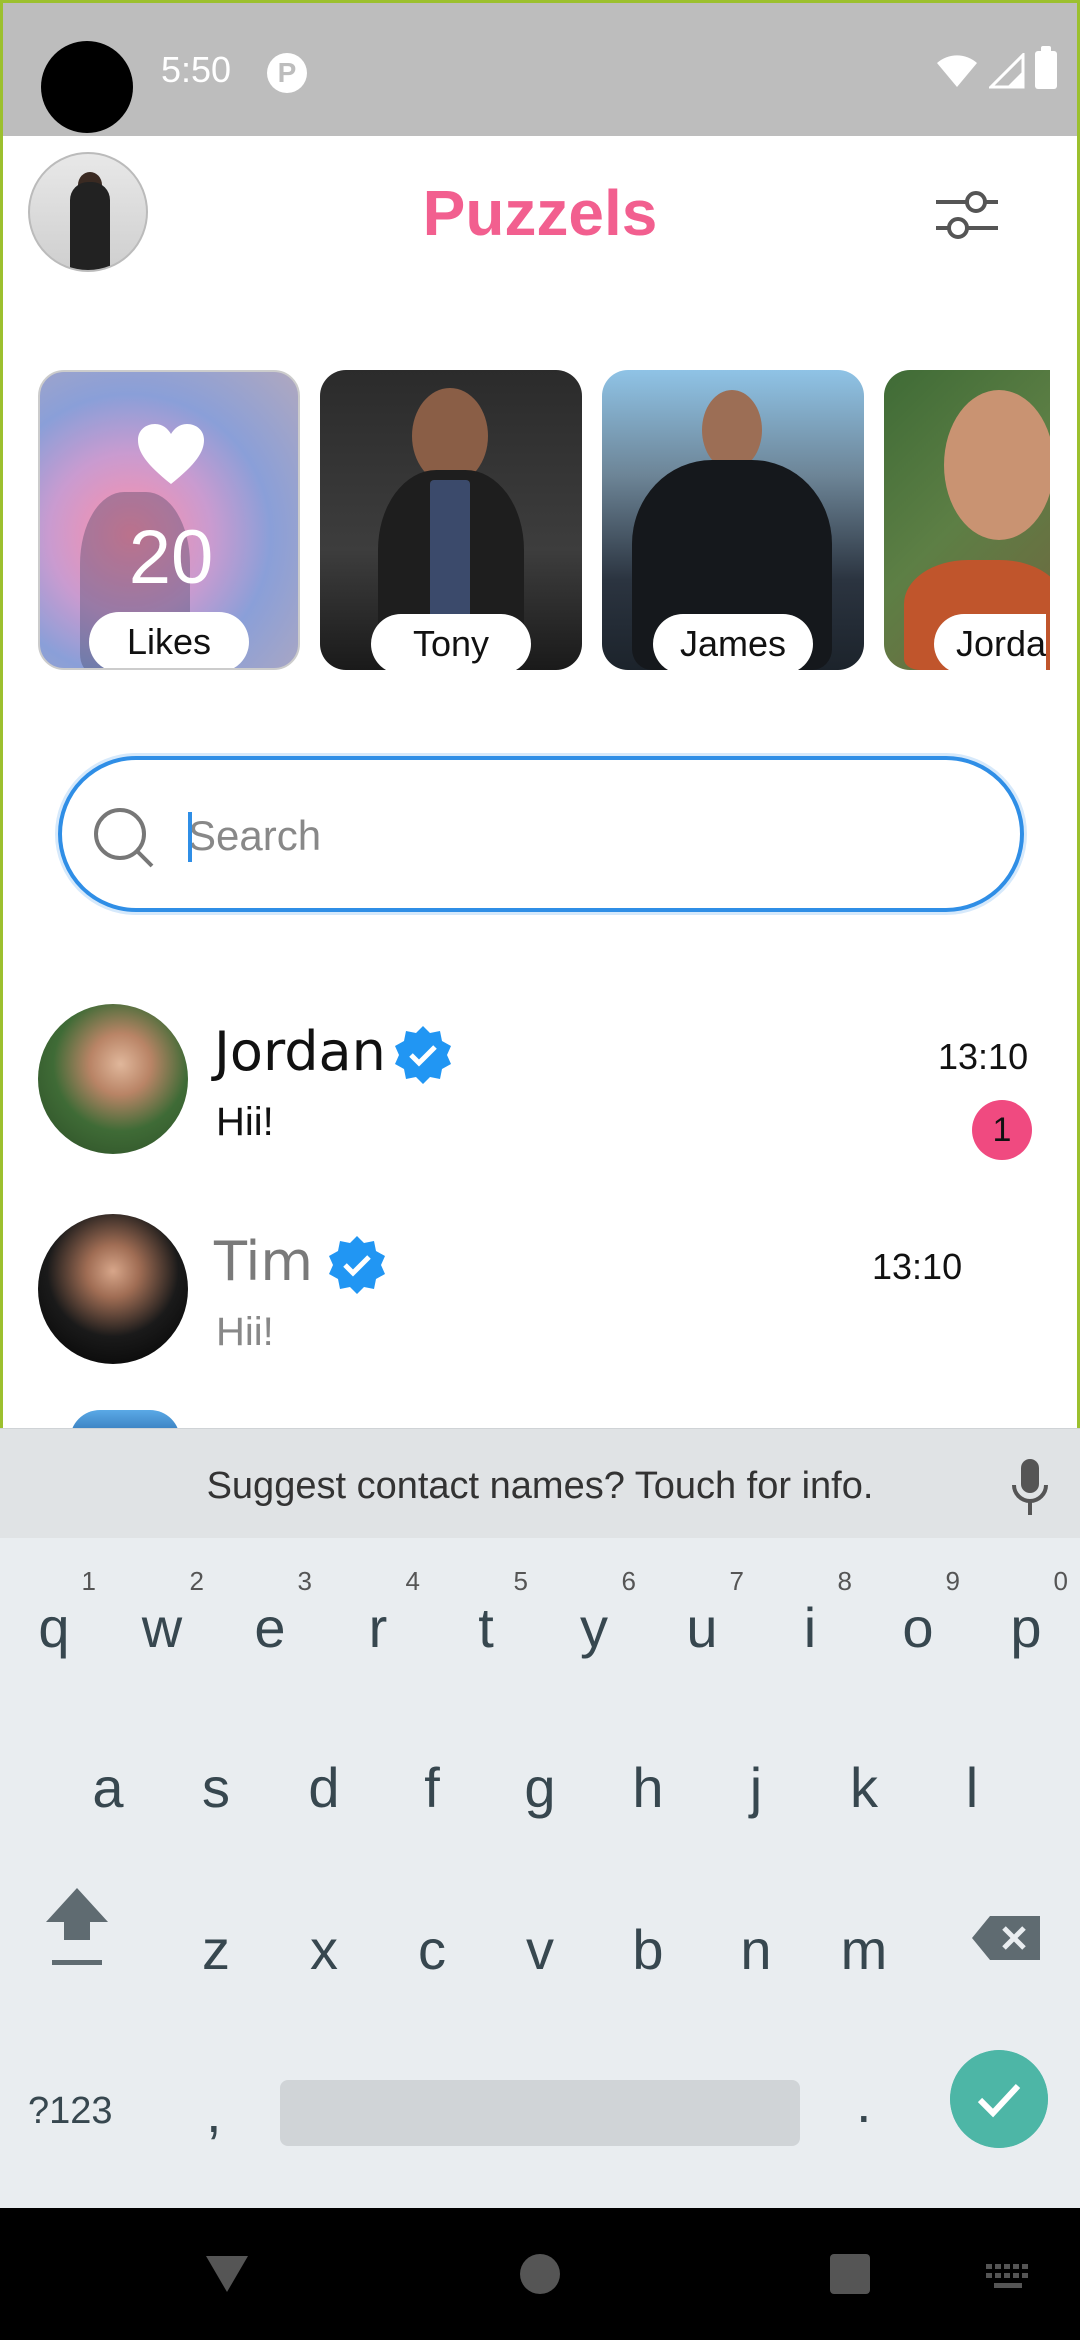 The image size is (1080, 2340). I want to click on key-hint: 4, so click(412, 1581).